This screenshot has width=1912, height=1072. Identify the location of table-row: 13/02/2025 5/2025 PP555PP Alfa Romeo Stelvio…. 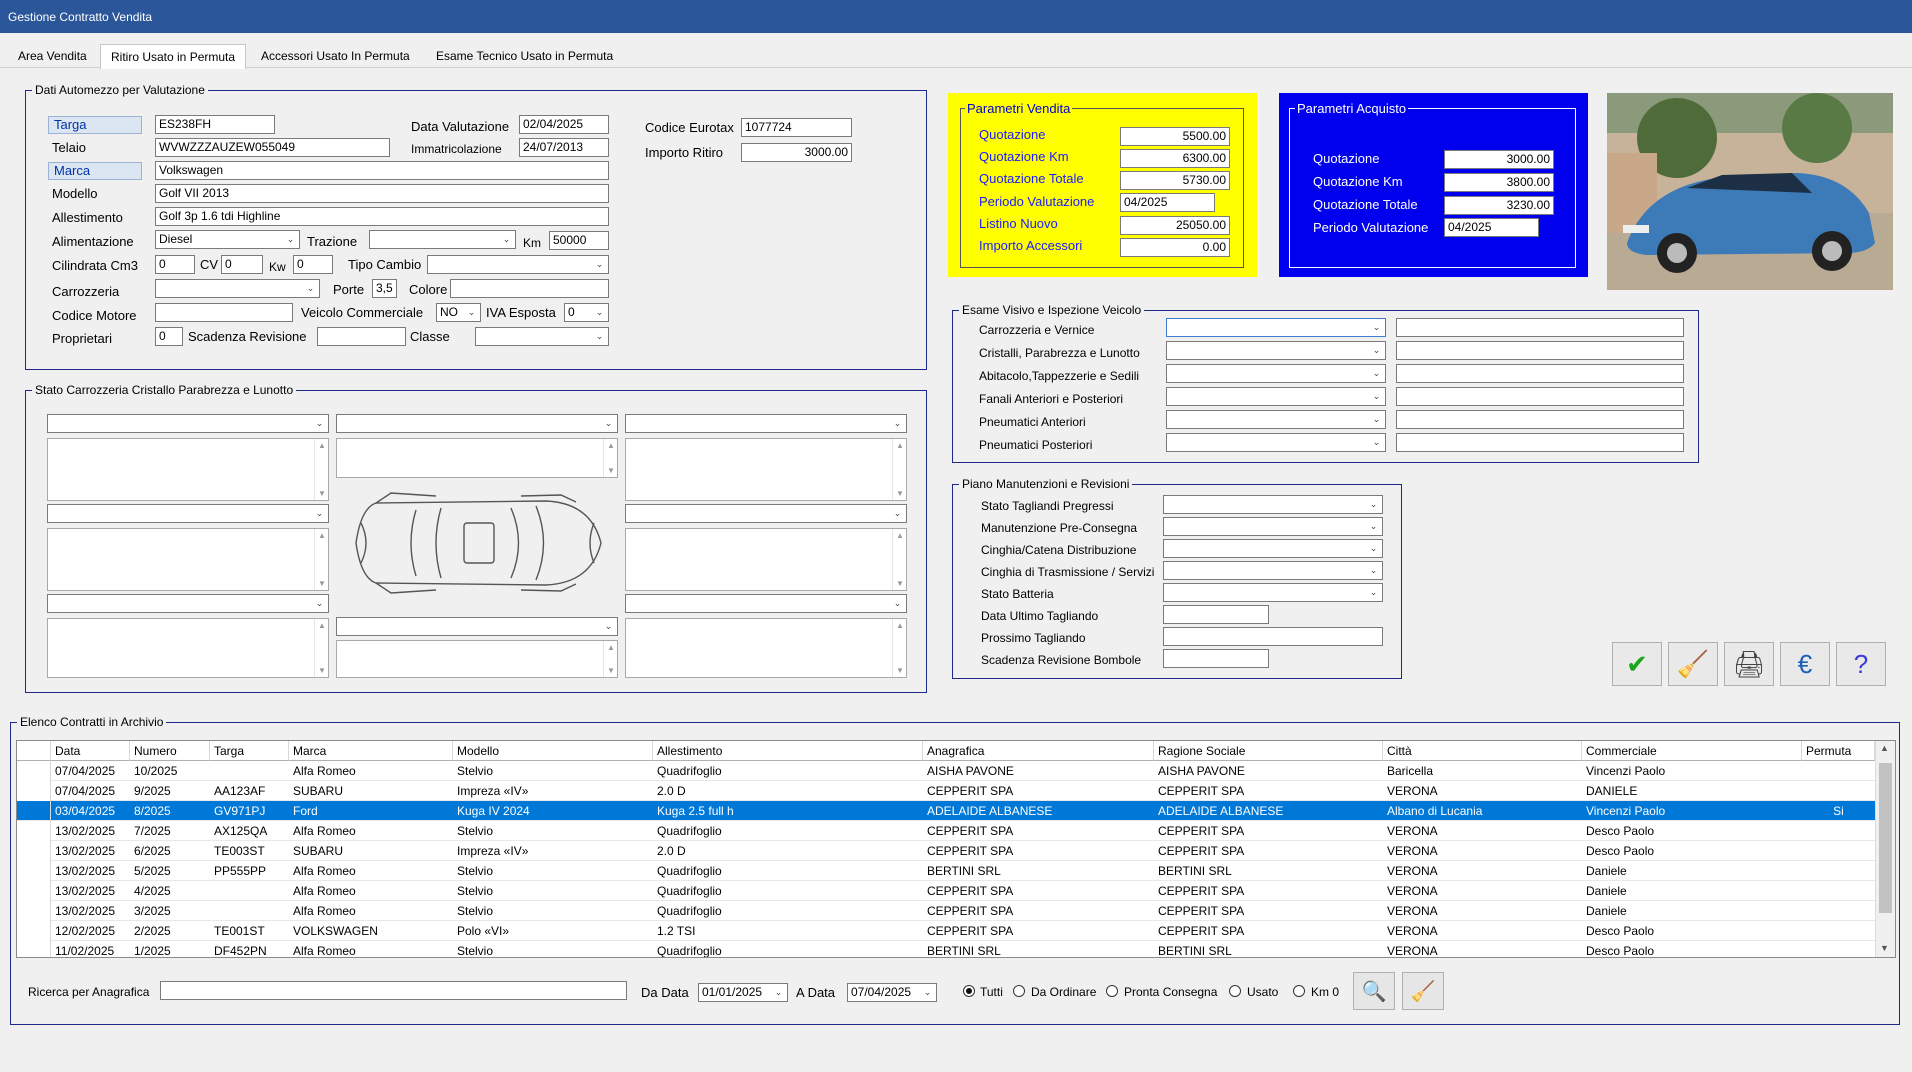
(946, 871).